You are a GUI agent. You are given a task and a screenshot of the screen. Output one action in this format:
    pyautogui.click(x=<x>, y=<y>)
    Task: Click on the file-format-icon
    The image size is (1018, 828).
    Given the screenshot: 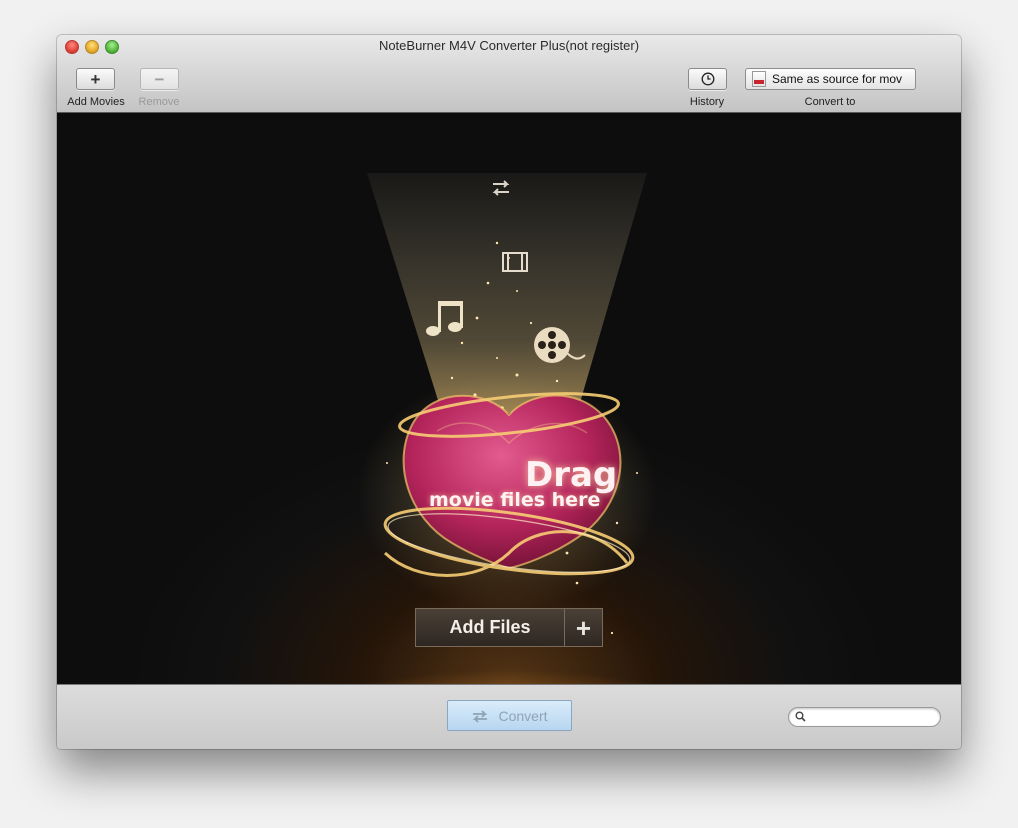 What is the action you would take?
    pyautogui.click(x=759, y=79)
    